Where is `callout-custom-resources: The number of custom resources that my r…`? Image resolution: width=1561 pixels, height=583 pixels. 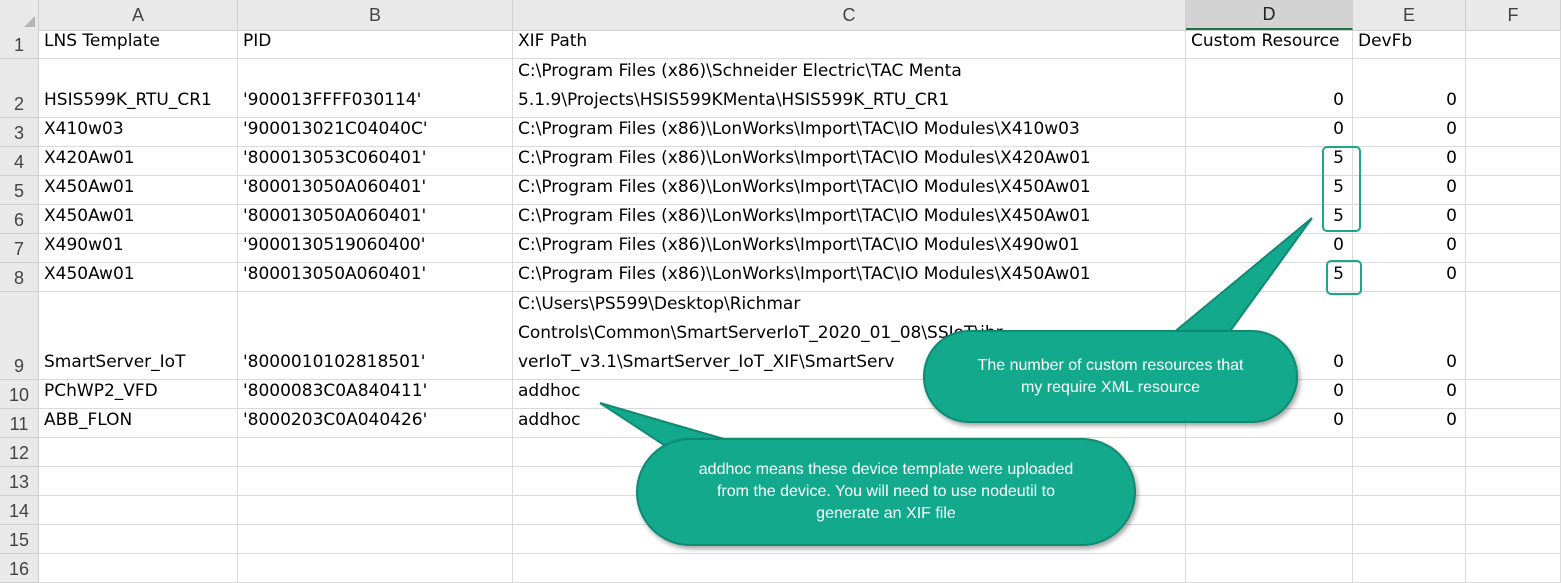
callout-custom-resources: The number of custom resources that my r… is located at coordinates (1110, 376).